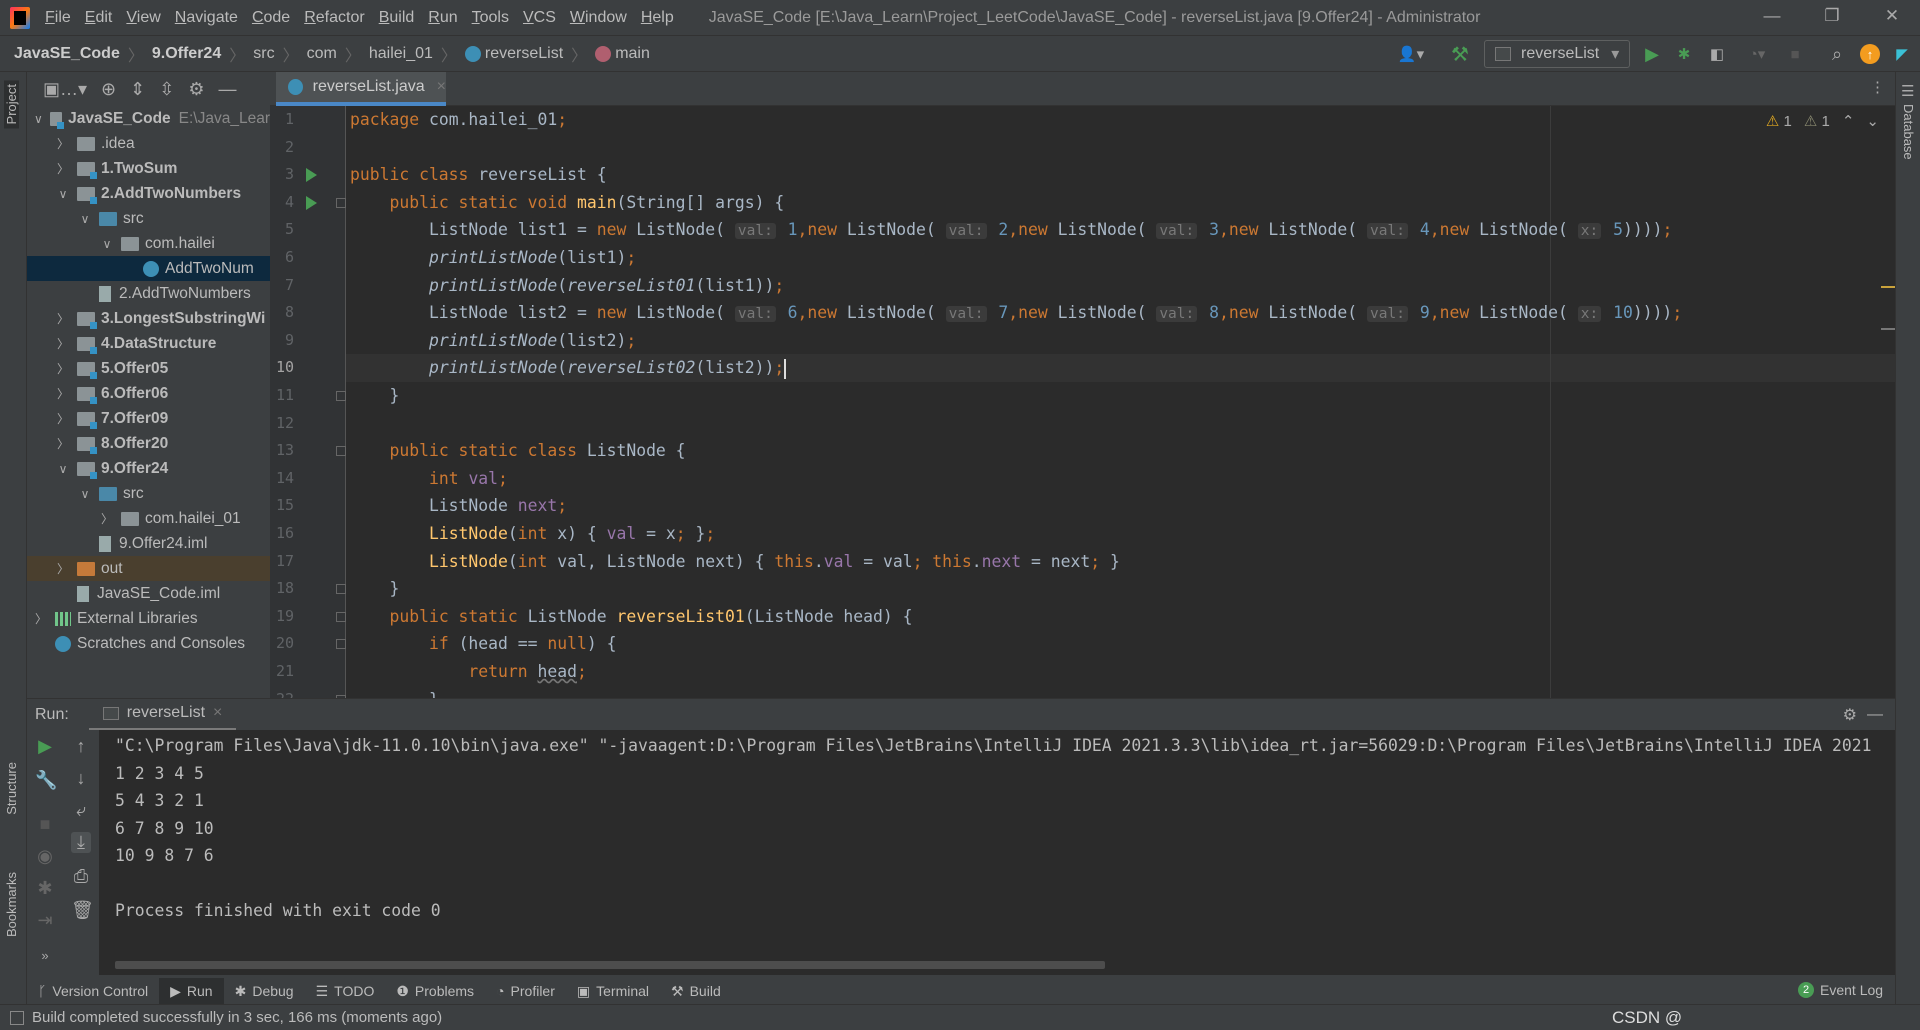 The image size is (1920, 1030). What do you see at coordinates (1717, 54) in the screenshot?
I see `coverage-icon: ◧` at bounding box center [1717, 54].